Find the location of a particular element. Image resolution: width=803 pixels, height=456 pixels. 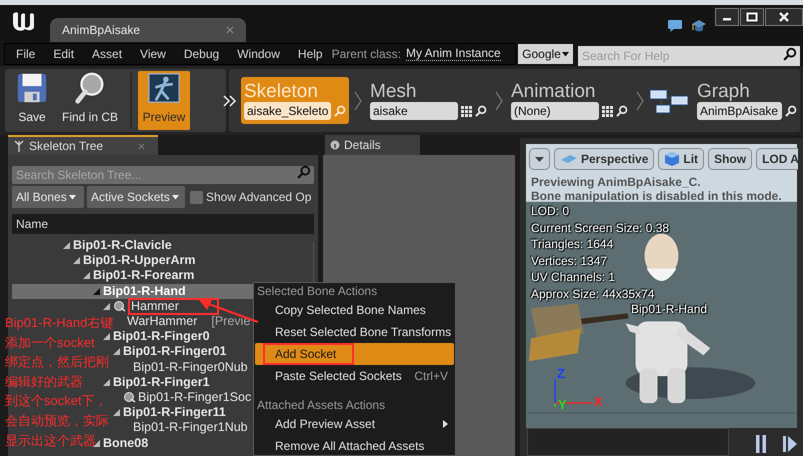

menu-item-label: Remove All Attached Assets is located at coordinates (350, 446).